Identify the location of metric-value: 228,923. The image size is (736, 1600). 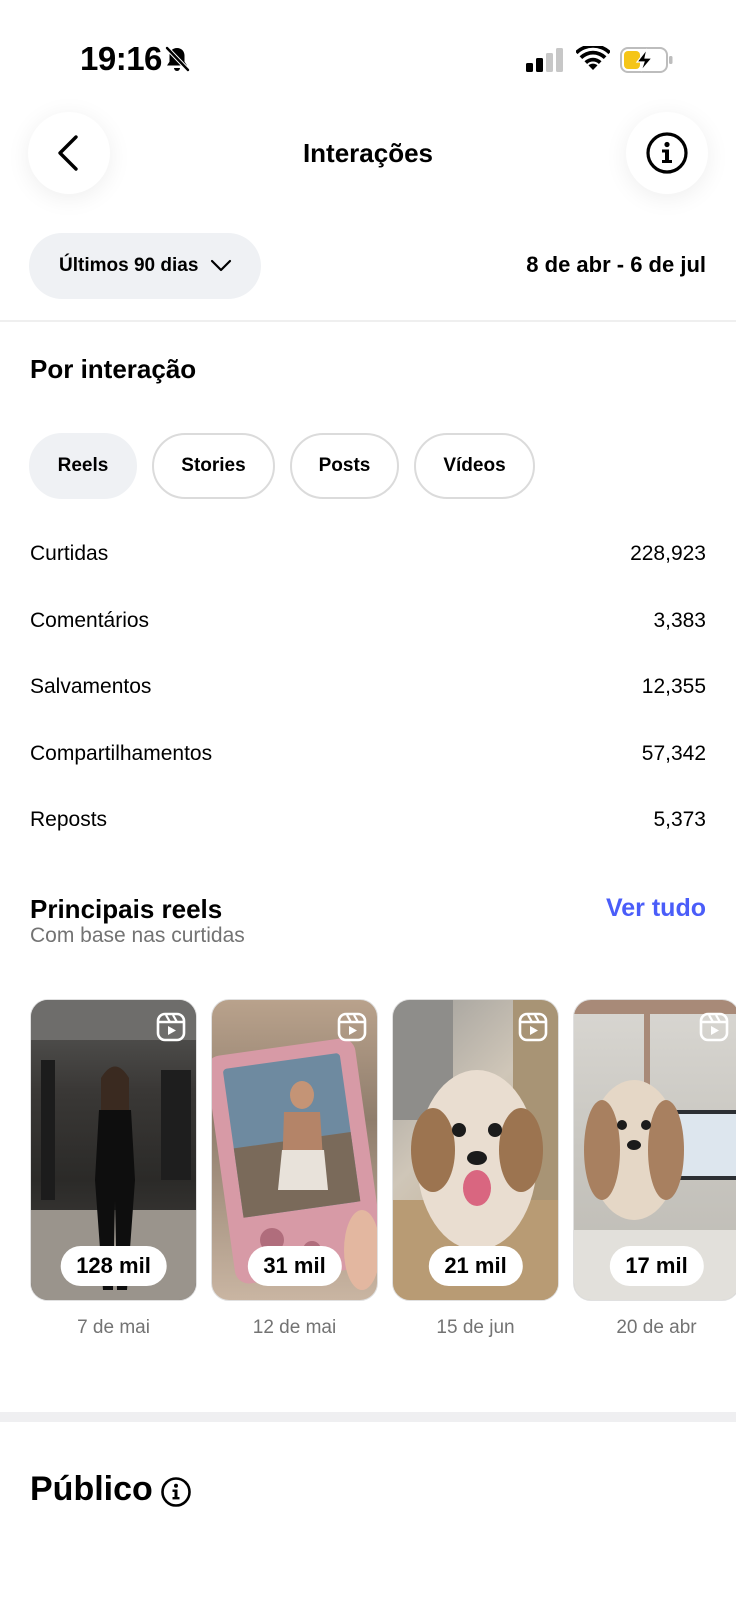
(668, 553).